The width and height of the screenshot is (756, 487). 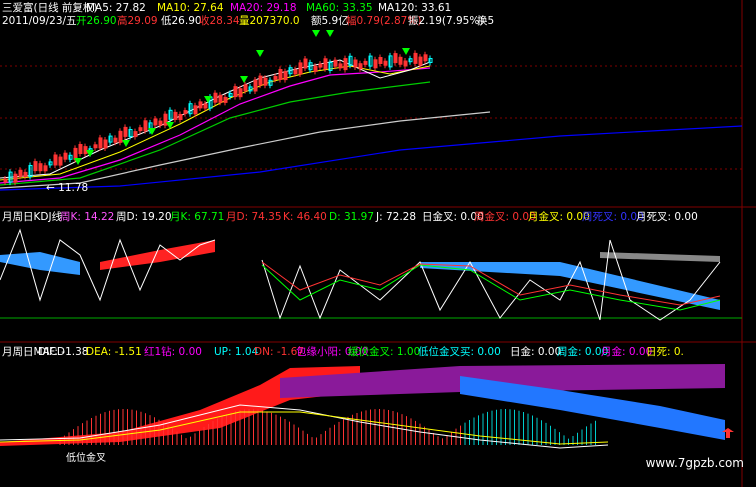 I want to click on kdj-j-line-right, so click(x=491, y=280).